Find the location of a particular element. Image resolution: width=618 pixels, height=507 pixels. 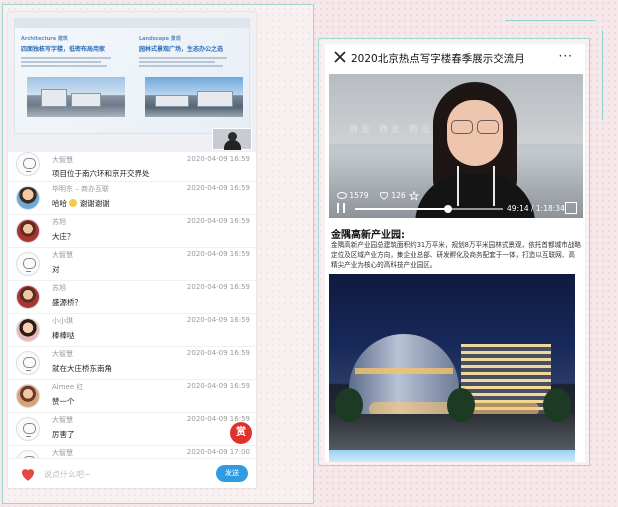

chat-message: 盛源桥？ is located at coordinates (67, 302).